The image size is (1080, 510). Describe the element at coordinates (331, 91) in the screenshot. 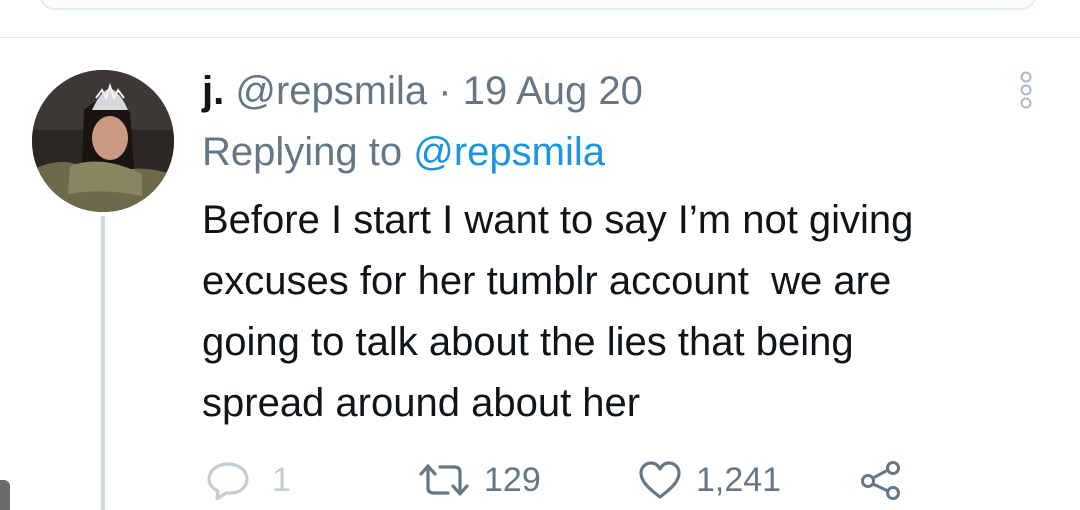

I see `handle: @repsmila` at that location.